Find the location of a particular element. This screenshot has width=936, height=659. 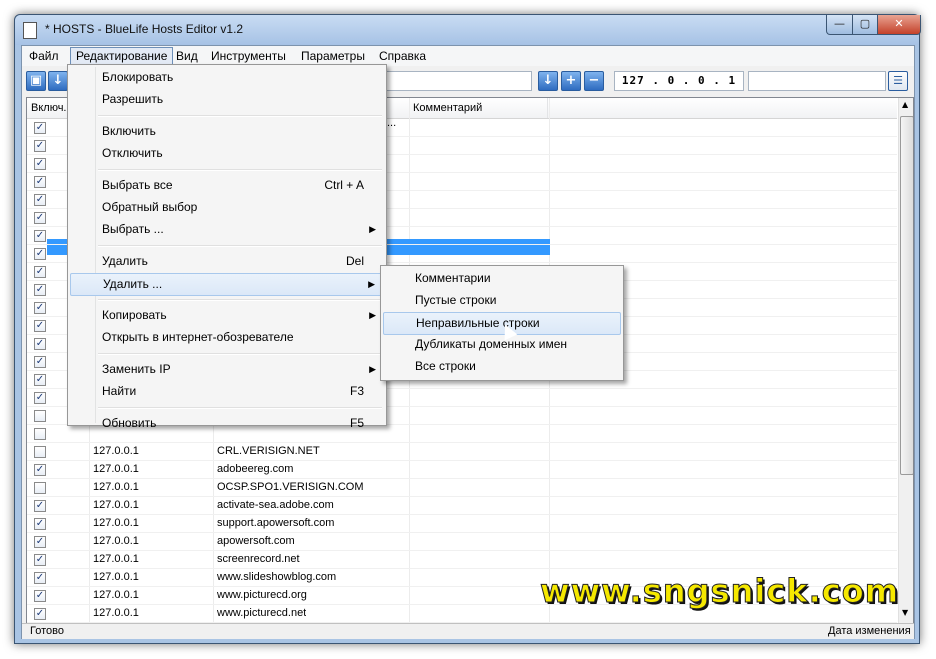

close-button: ✕ is located at coordinates (899, 25).